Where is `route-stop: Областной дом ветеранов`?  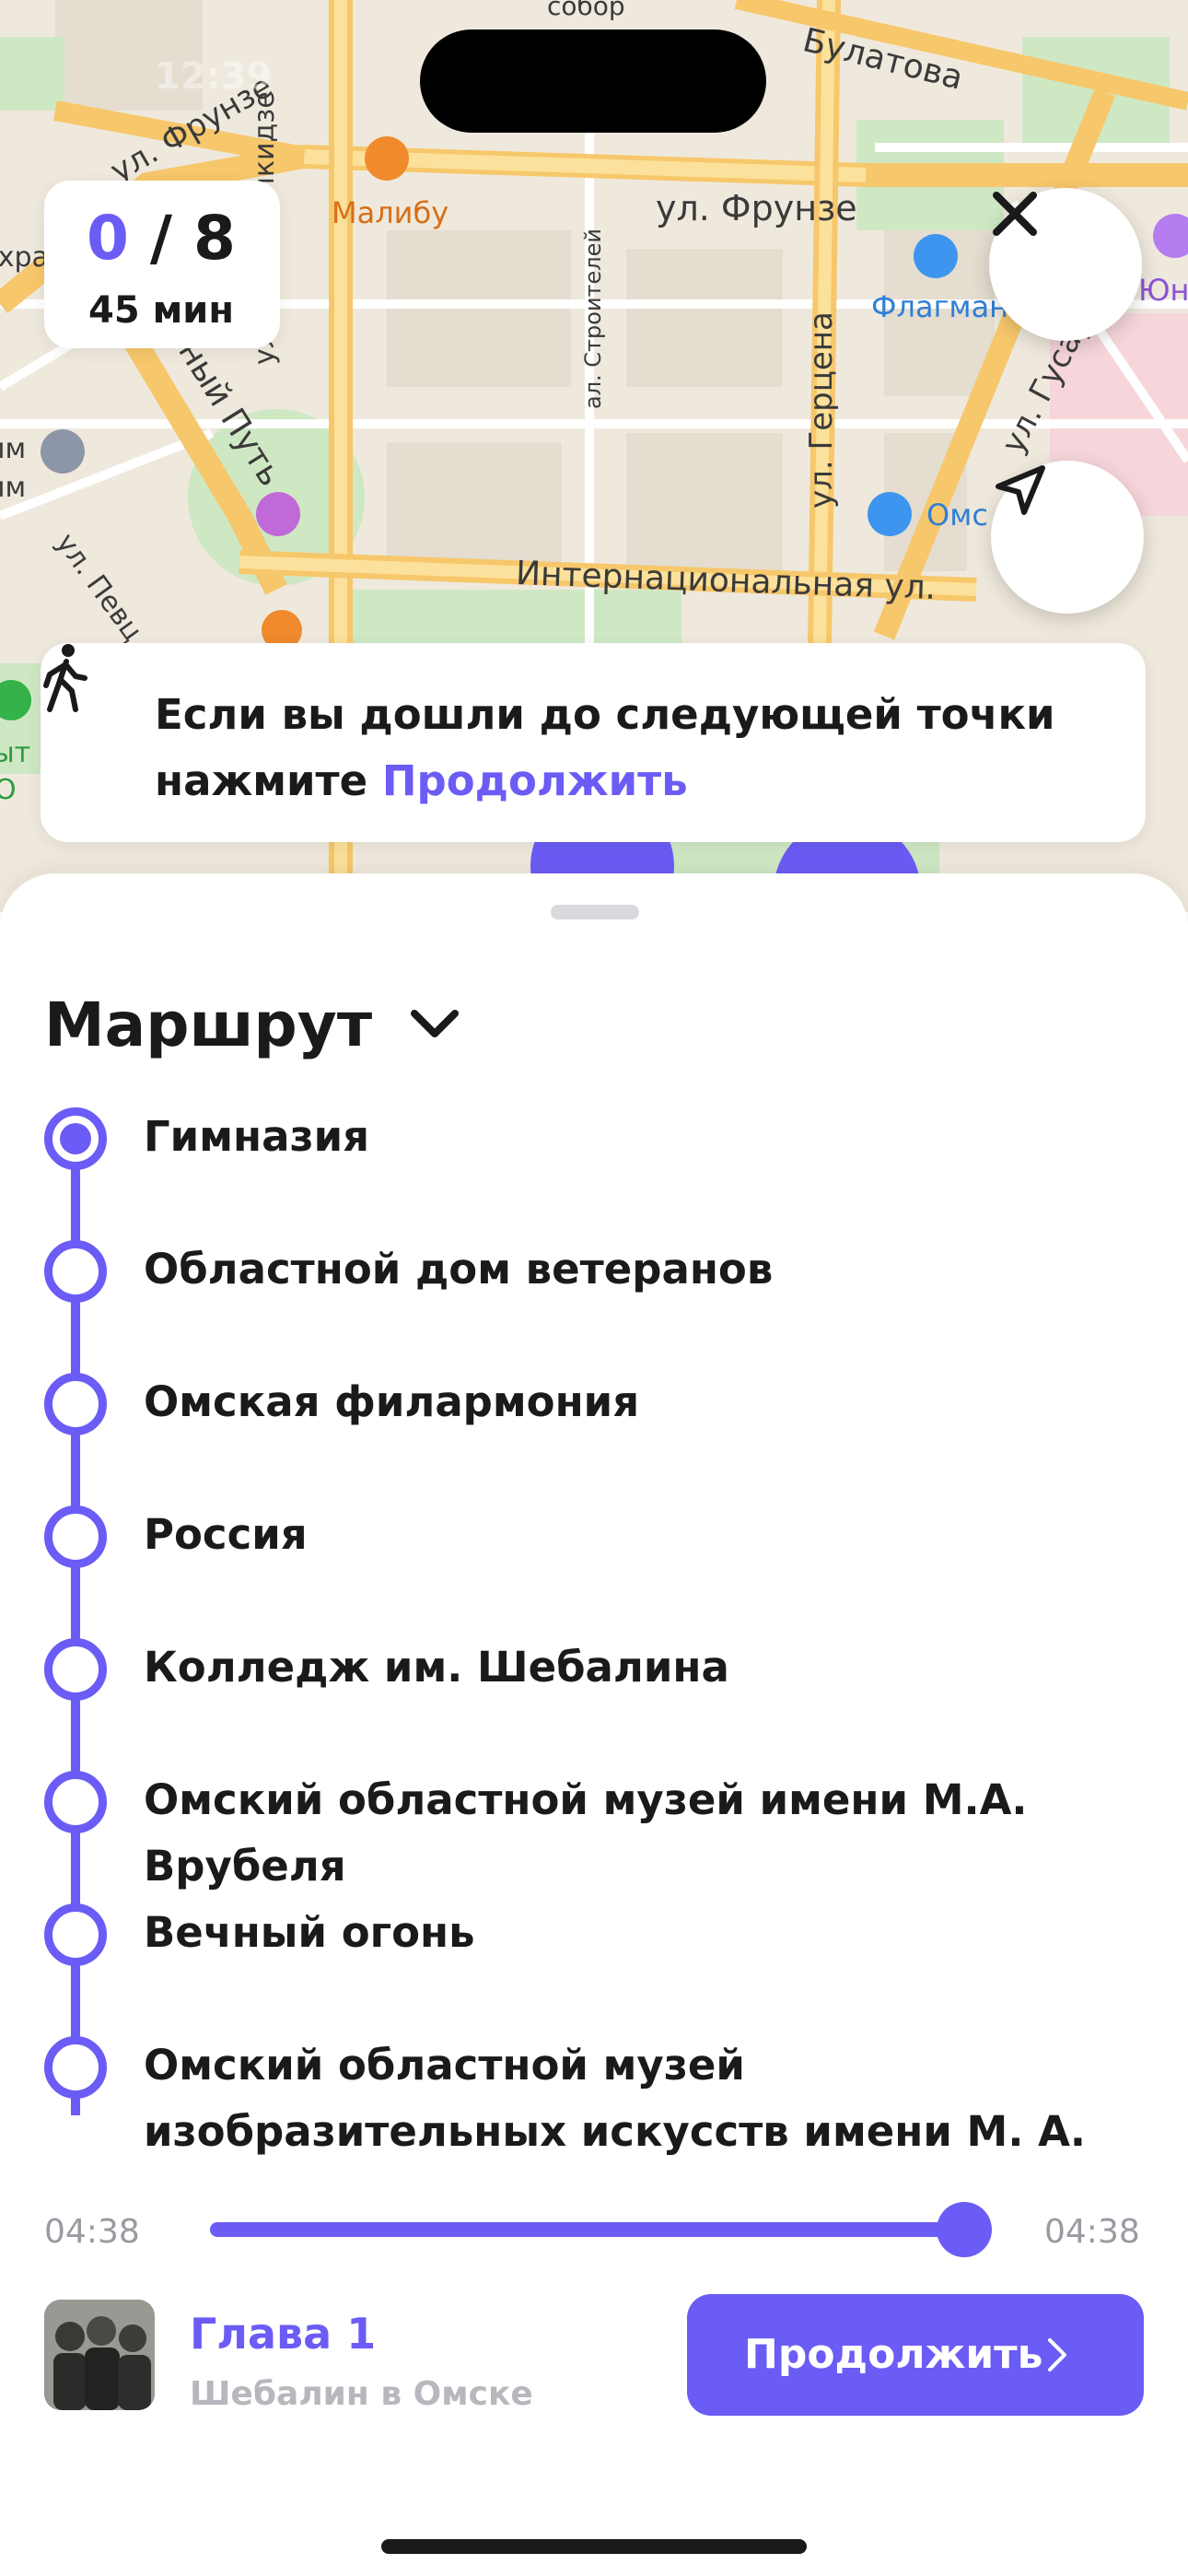
route-stop: Областной дом ветеранов is located at coordinates (641, 1269).